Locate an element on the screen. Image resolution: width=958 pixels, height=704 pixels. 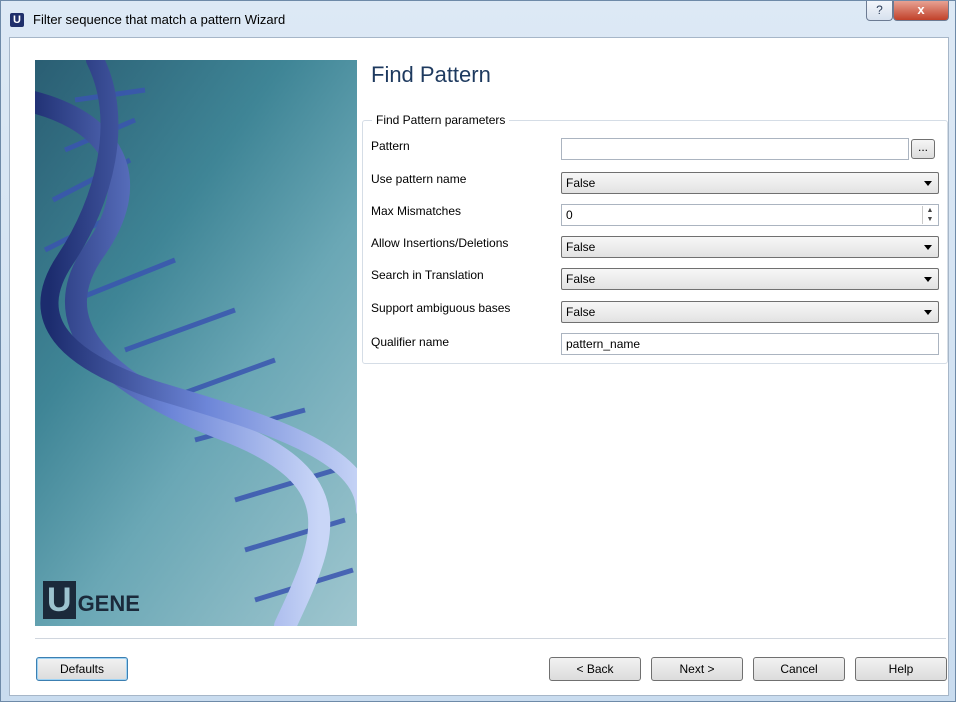
footer-divider is located at coordinates (490, 638).